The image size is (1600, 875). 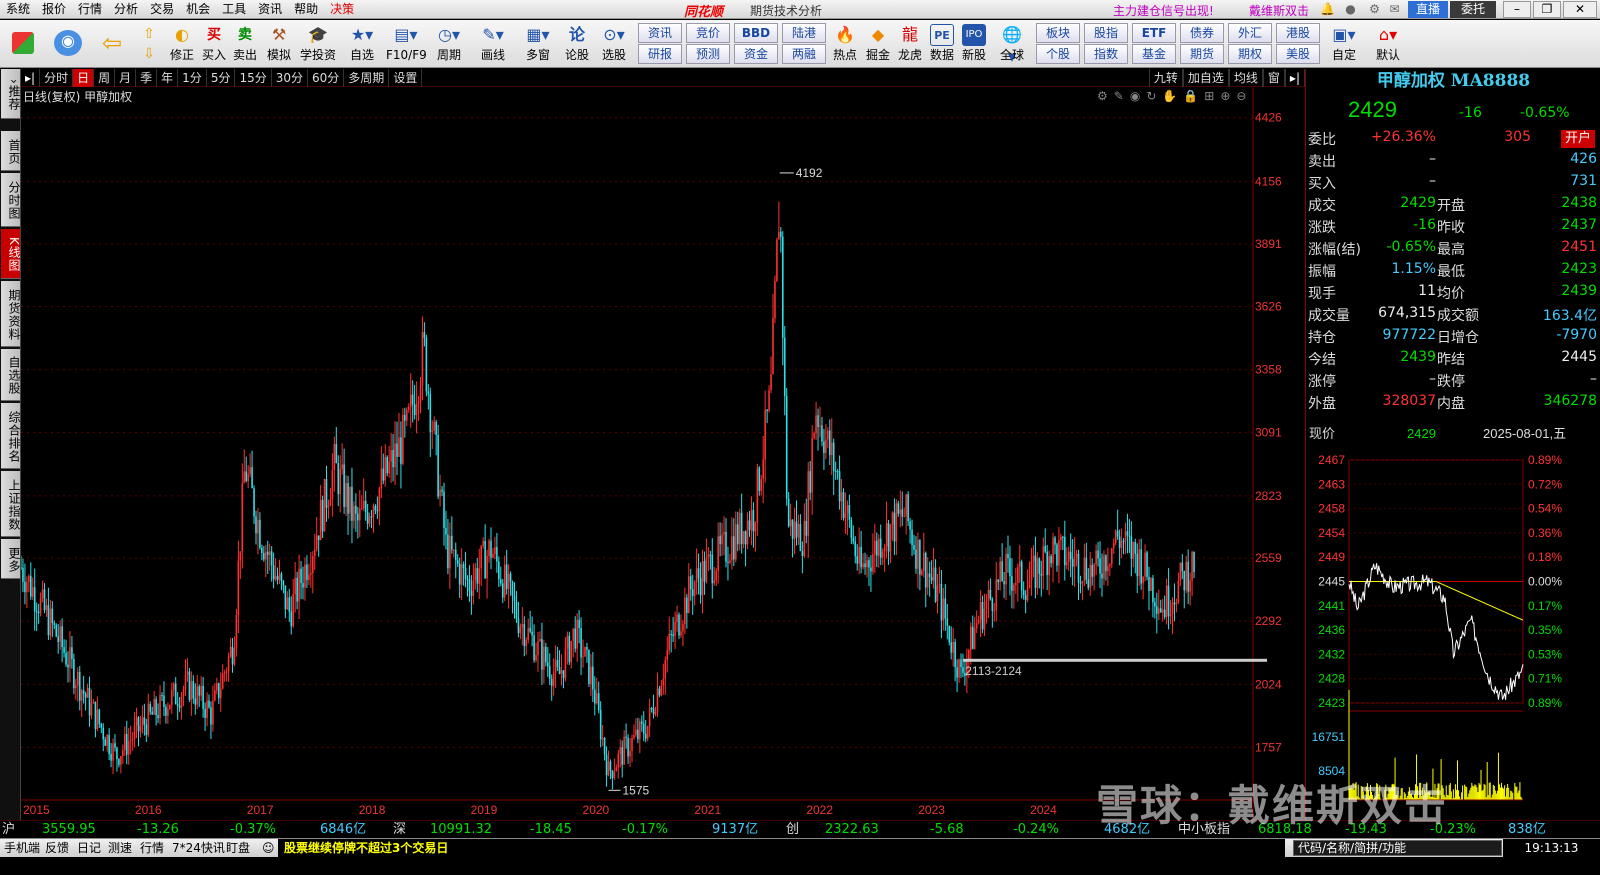 What do you see at coordinates (105, 77) in the screenshot?
I see `period-week: 周` at bounding box center [105, 77].